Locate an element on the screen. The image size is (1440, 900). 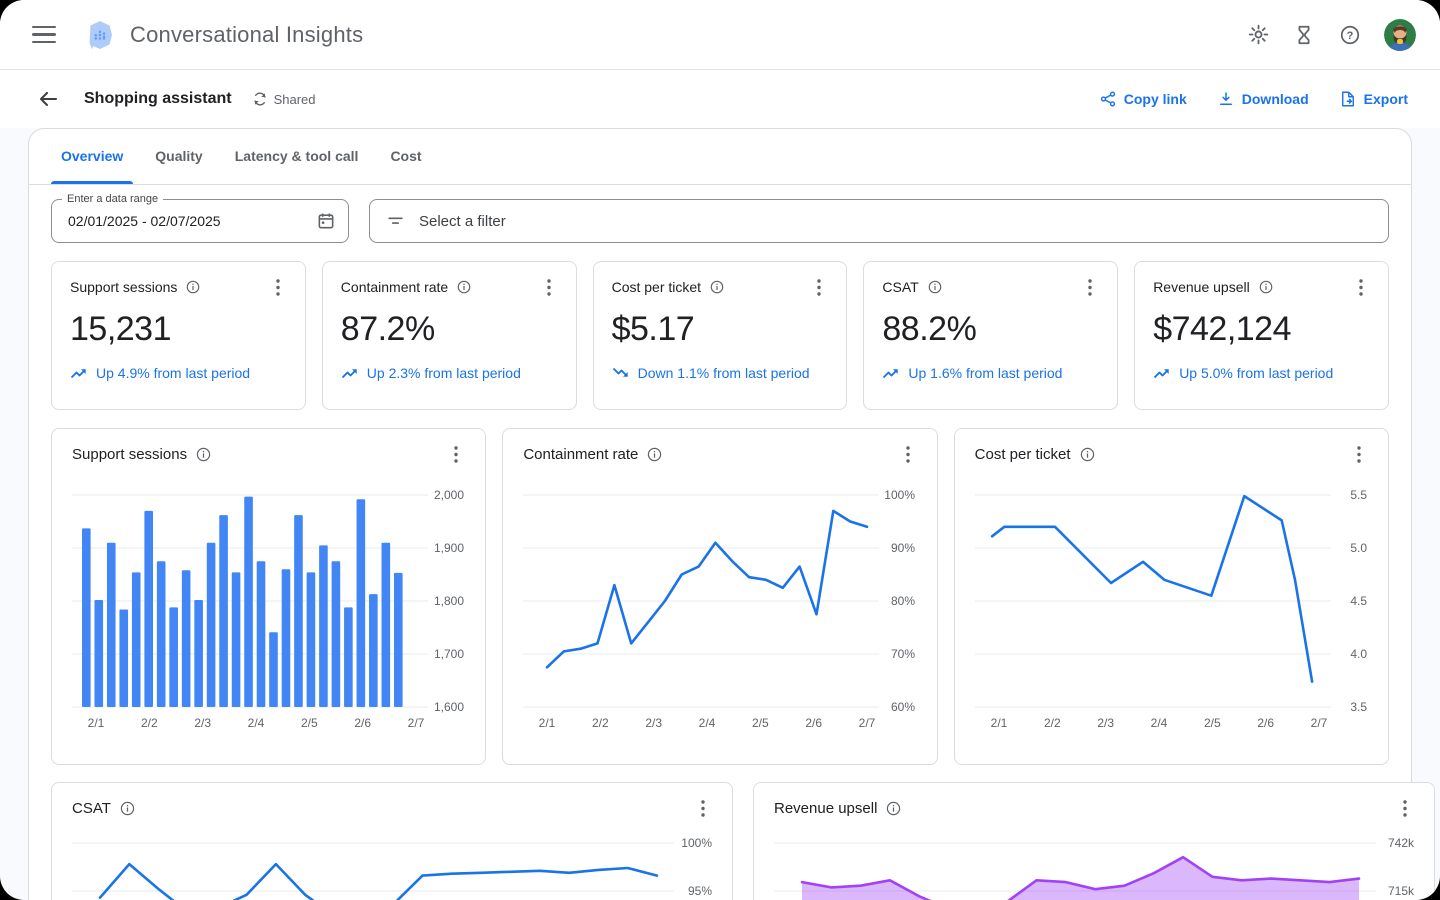
hourglass-icon is located at coordinates (1304, 35).